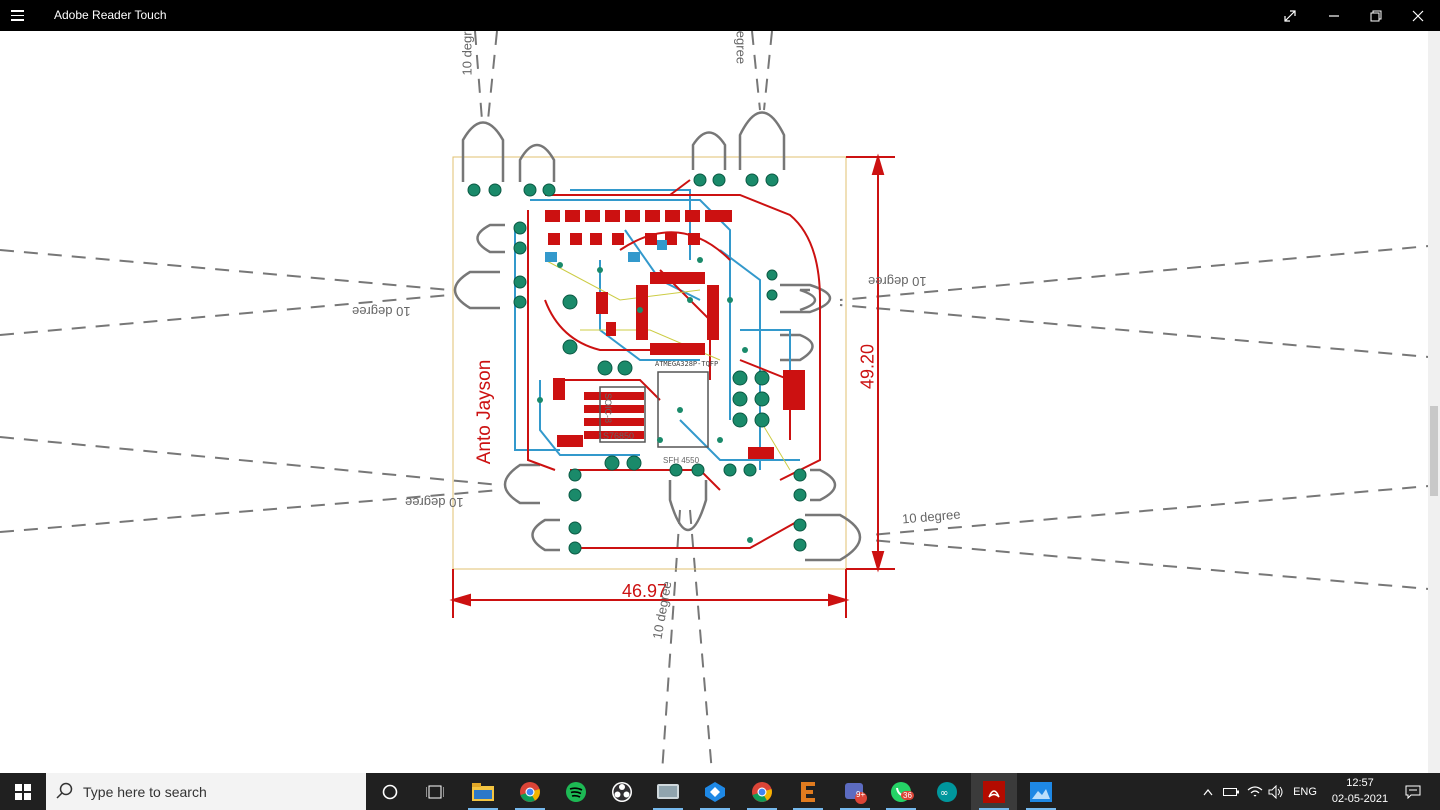 Image resolution: width=1440 pixels, height=810 pixels. I want to click on angle-label-left-lower: 10 degree, so click(434, 502).